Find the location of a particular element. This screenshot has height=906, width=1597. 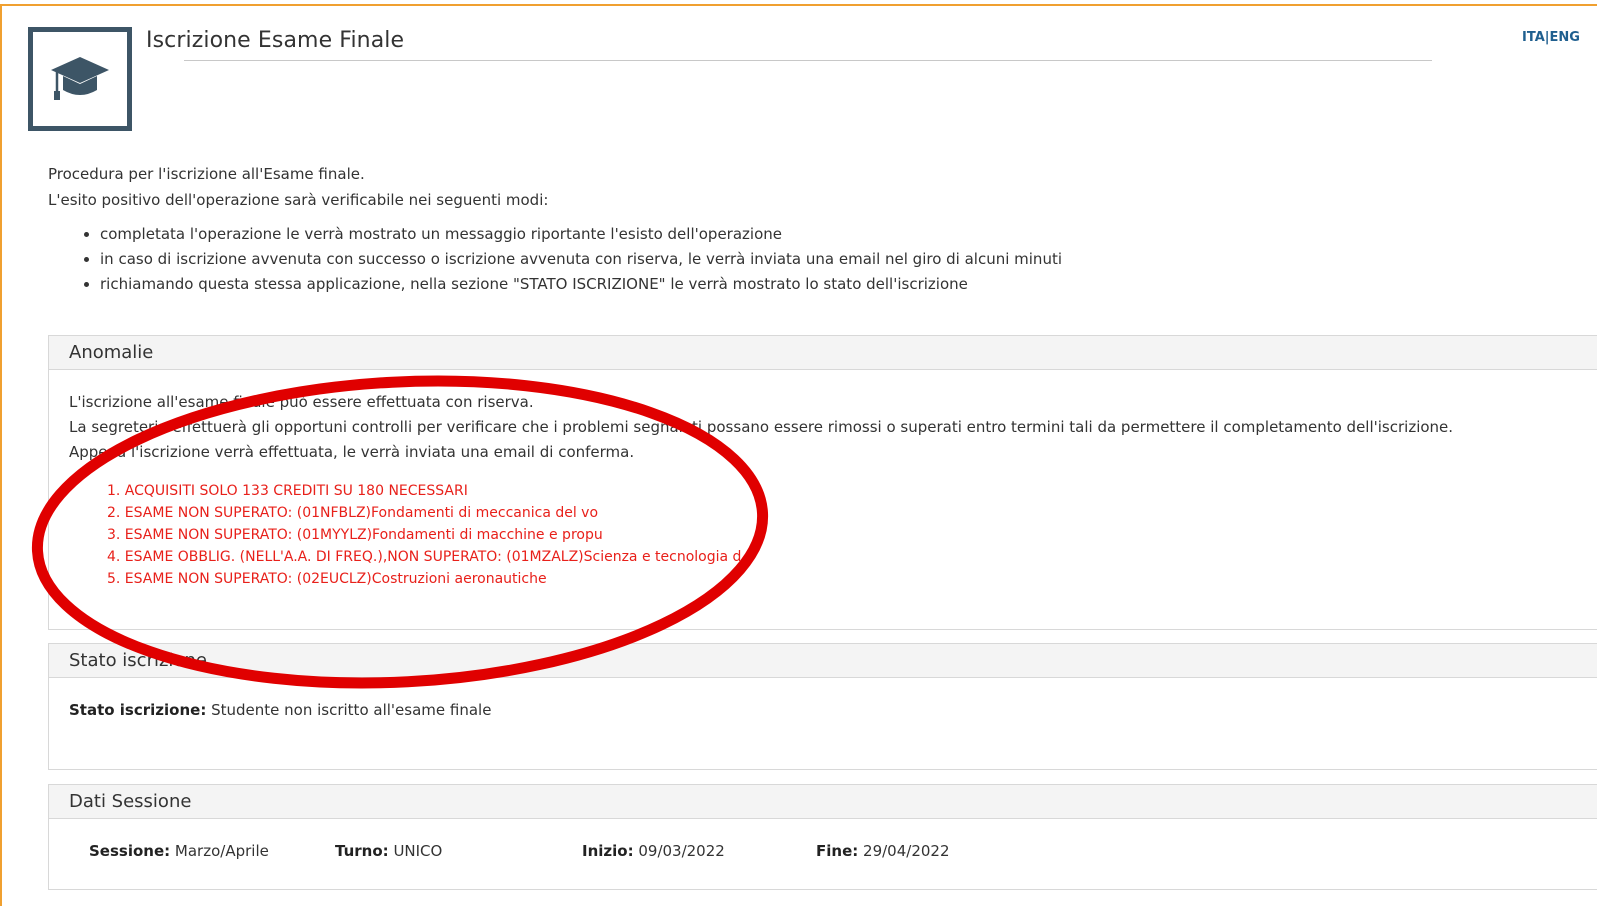

header-icon-box is located at coordinates (80, 79).